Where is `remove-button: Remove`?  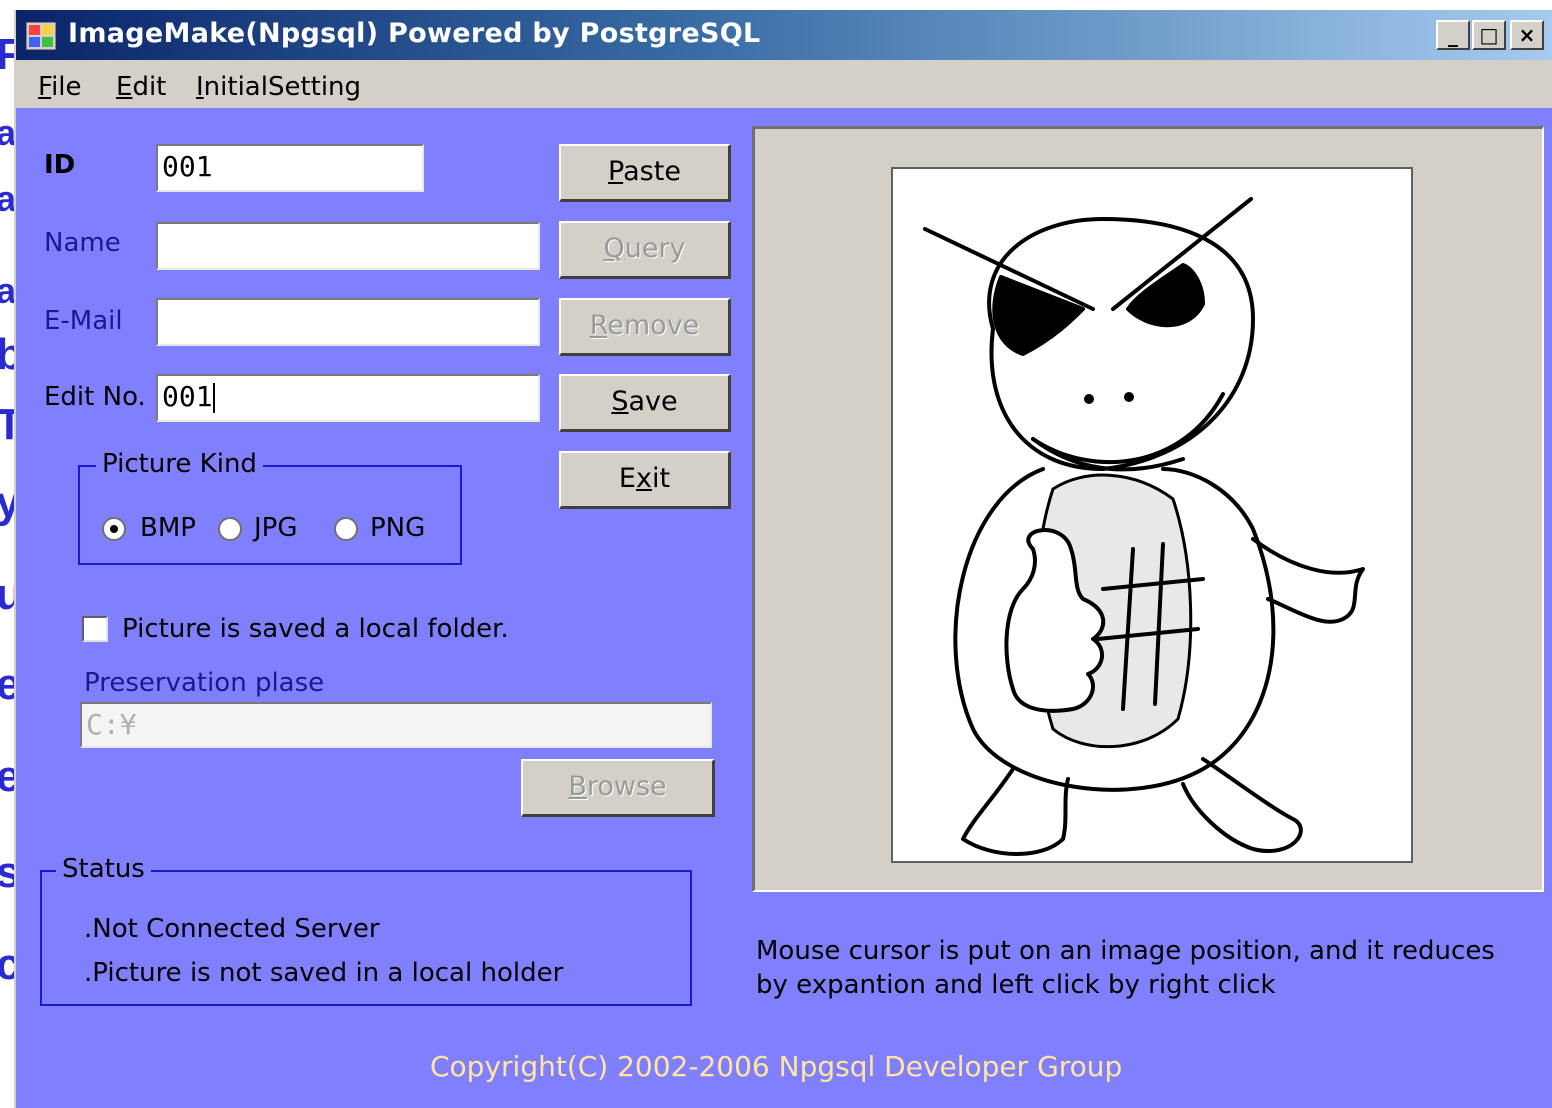 remove-button: Remove is located at coordinates (645, 327).